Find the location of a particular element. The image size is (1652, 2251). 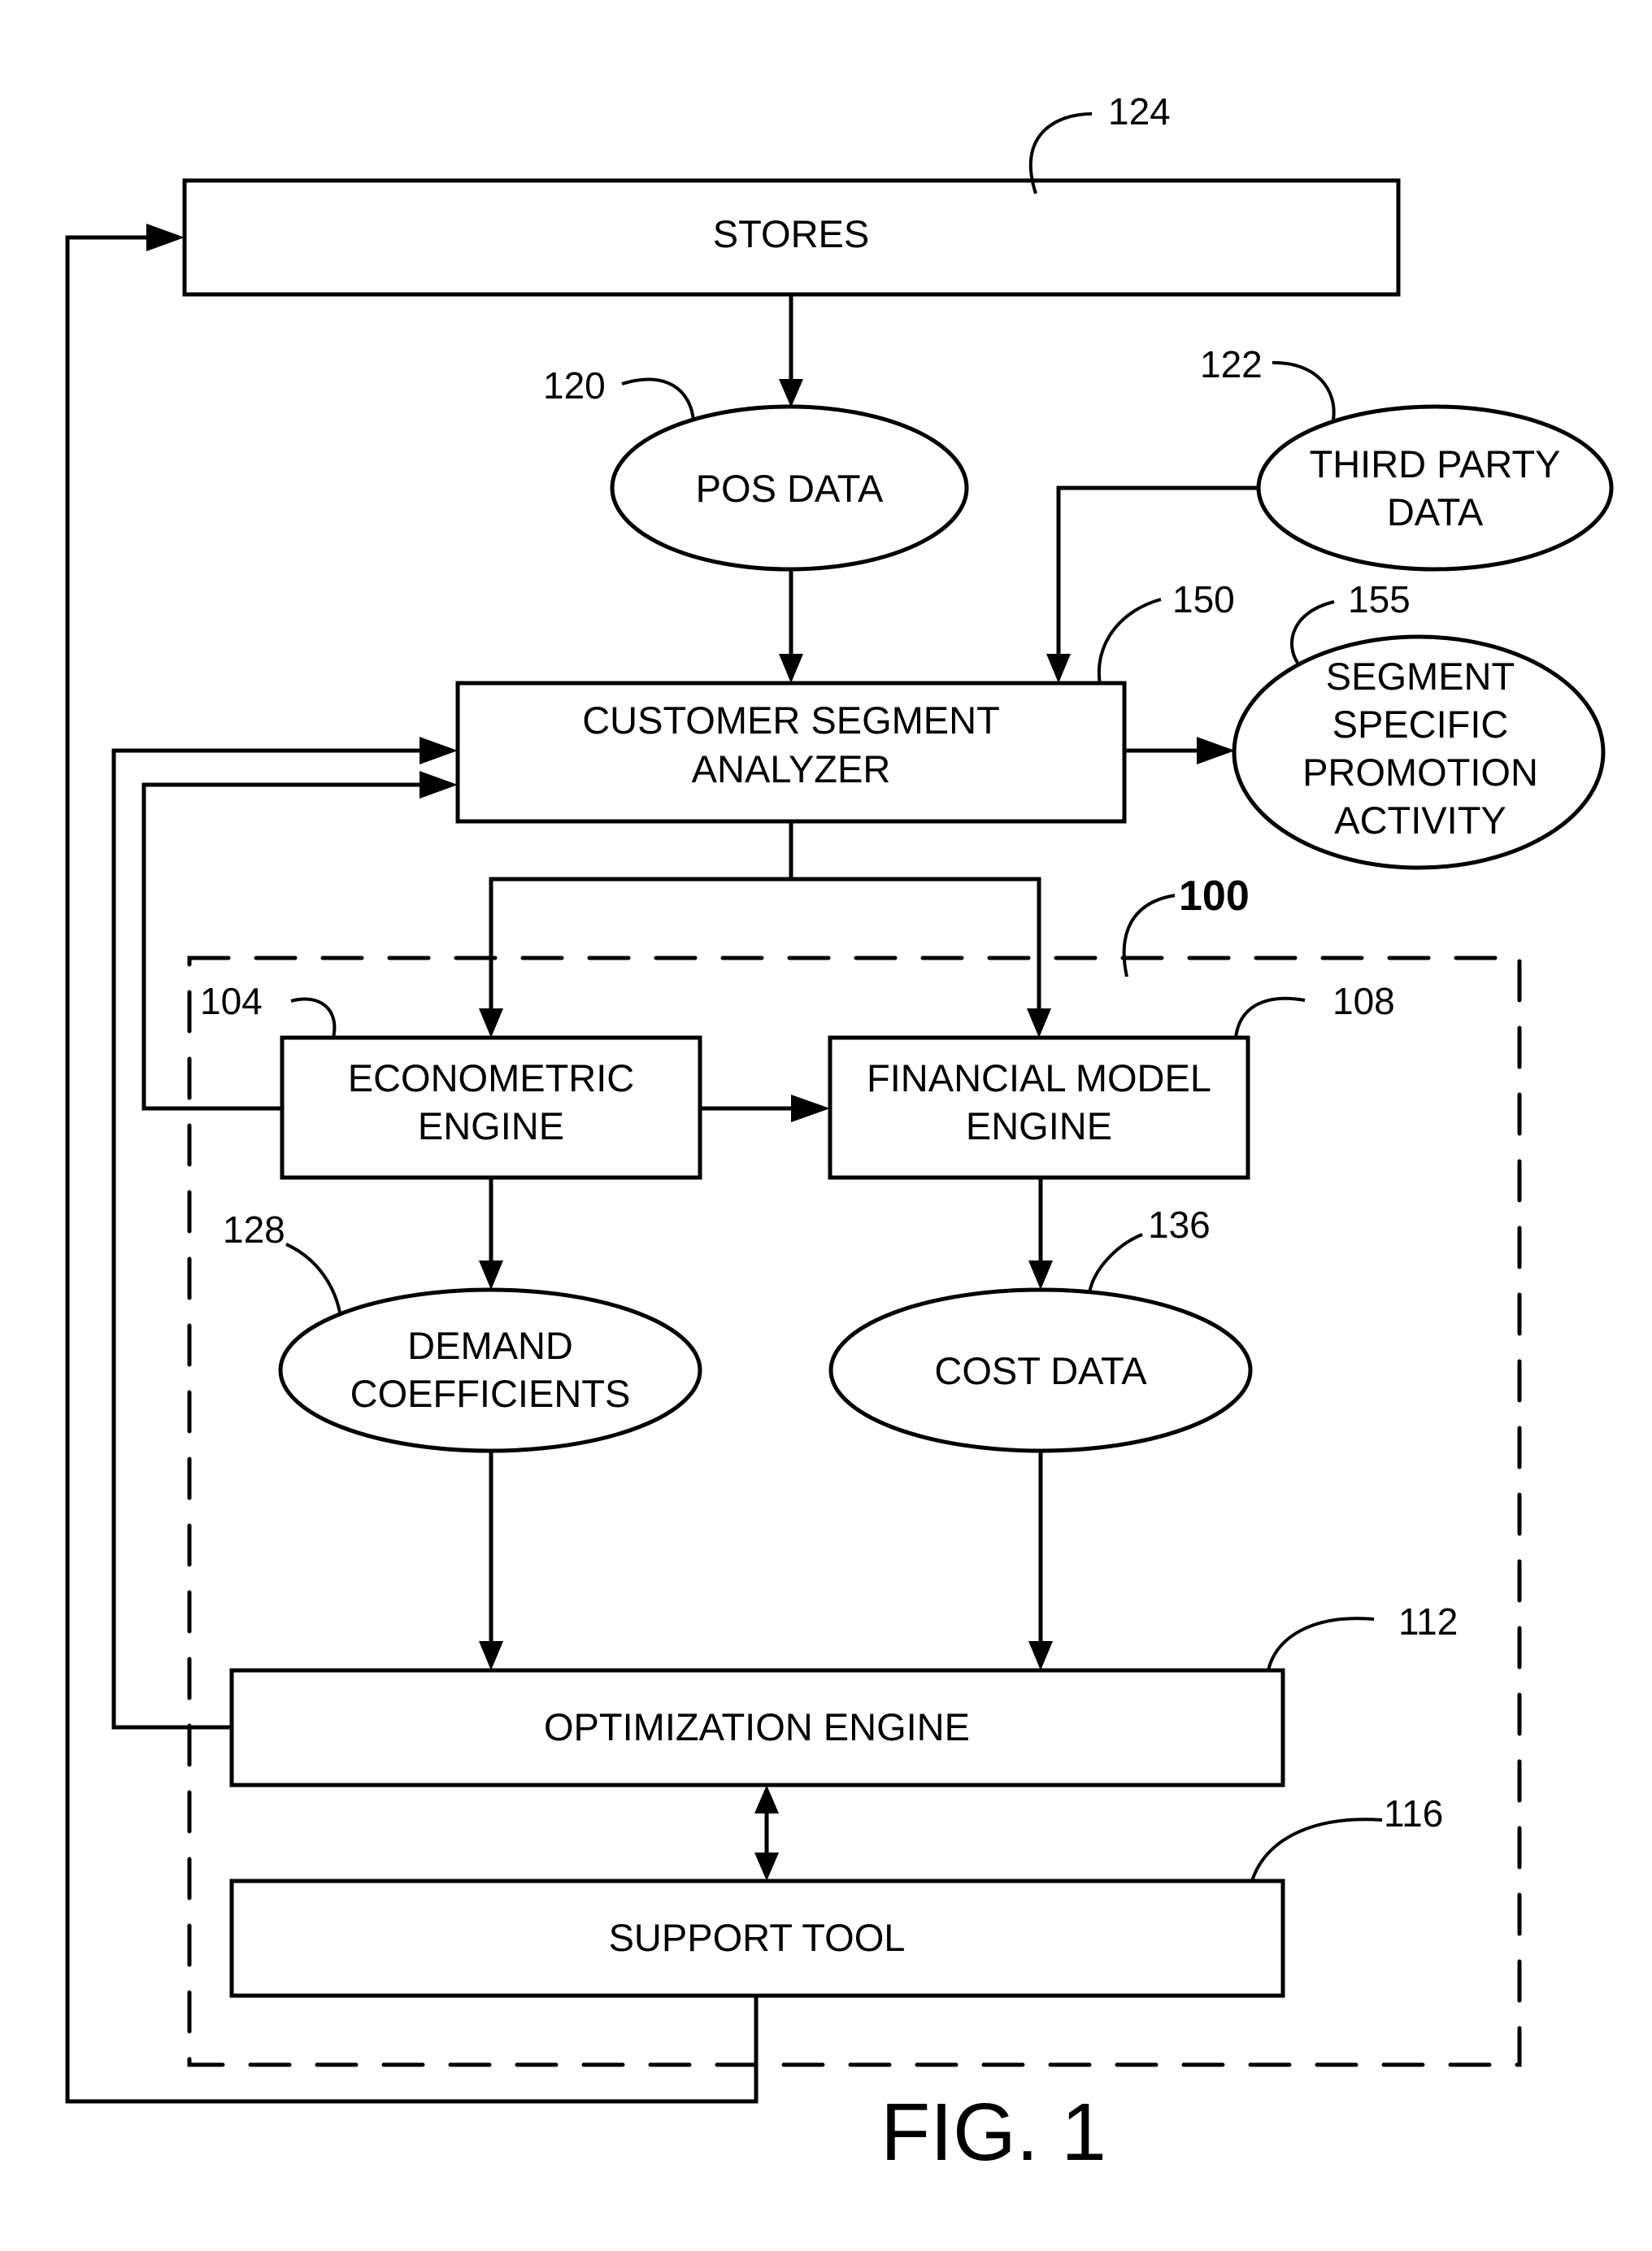

econometric-label-line-2: ENGINE is located at coordinates (491, 1125).